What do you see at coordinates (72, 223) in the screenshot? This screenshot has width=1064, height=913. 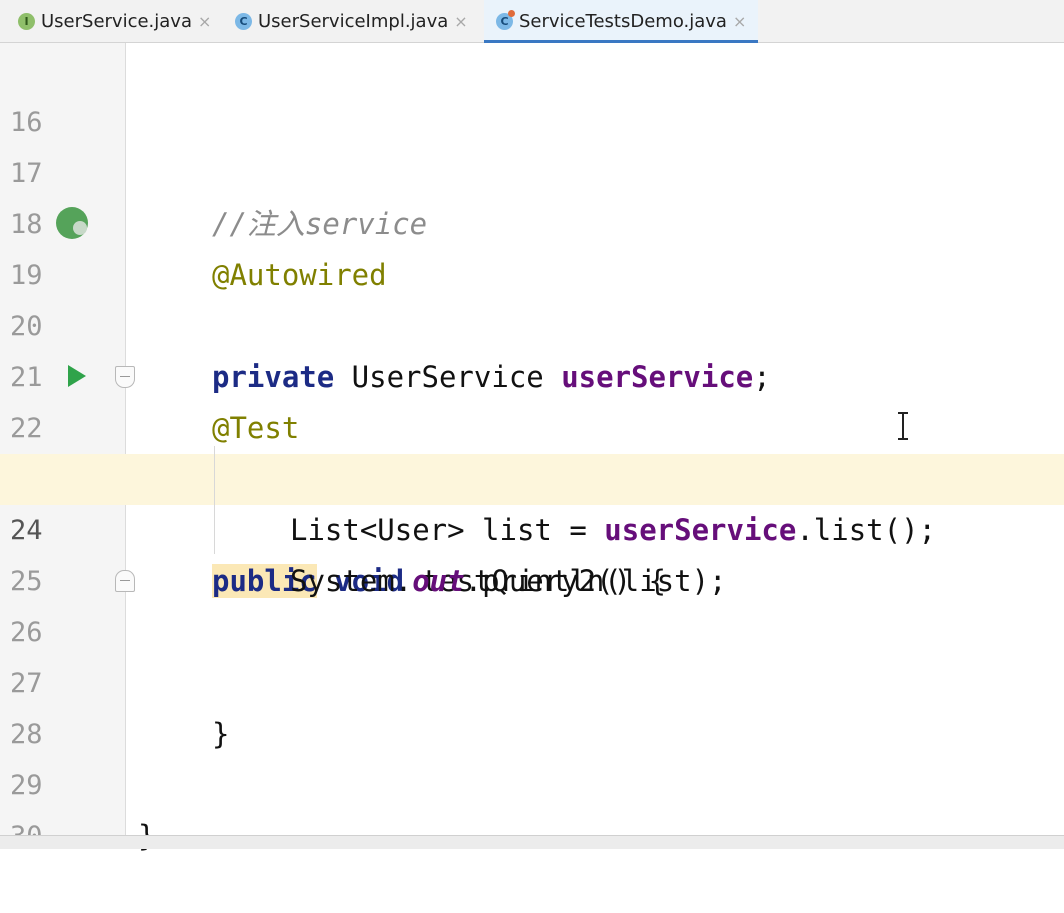 I see `autowired-bean-icon` at bounding box center [72, 223].